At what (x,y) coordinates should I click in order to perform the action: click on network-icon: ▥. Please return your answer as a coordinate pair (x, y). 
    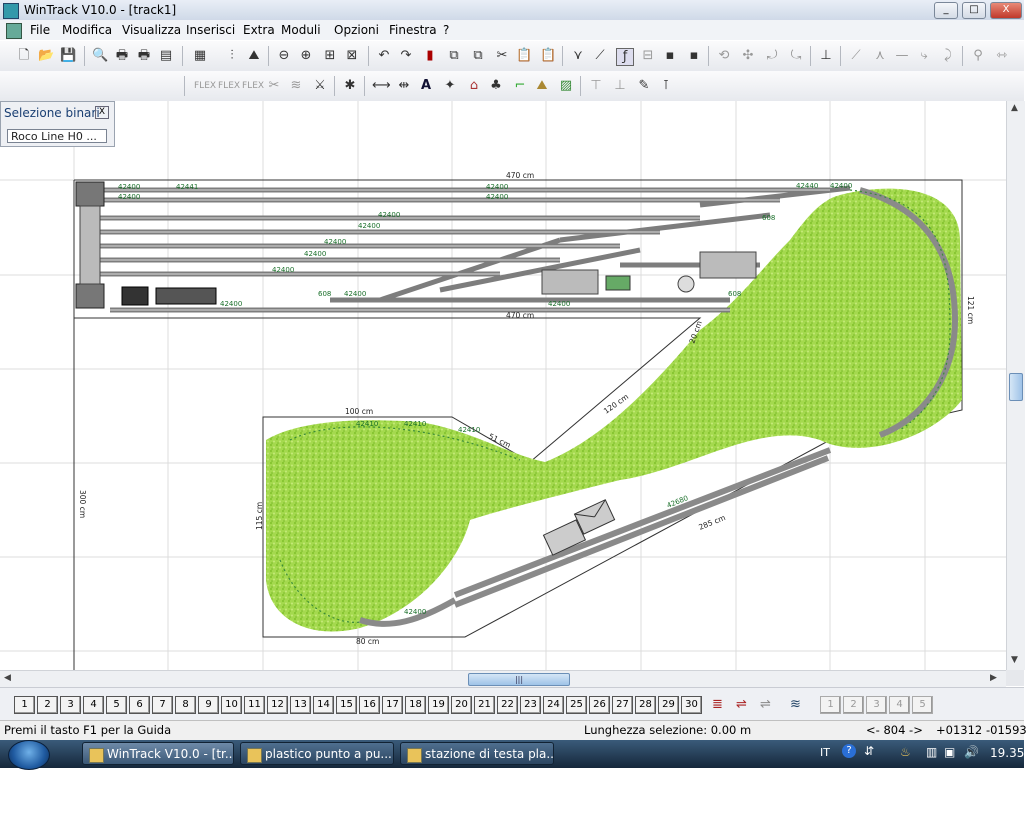
    Looking at the image, I should click on (931, 752).